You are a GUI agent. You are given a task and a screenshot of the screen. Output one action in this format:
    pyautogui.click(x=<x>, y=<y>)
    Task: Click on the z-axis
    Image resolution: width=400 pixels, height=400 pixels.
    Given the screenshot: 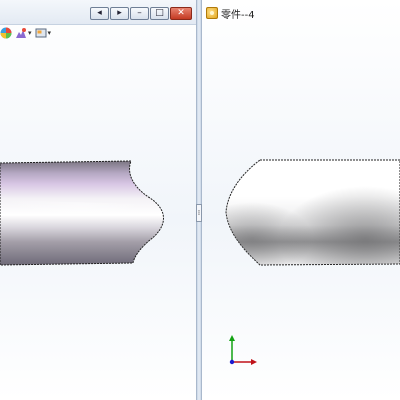 What is the action you would take?
    pyautogui.click(x=232, y=362)
    